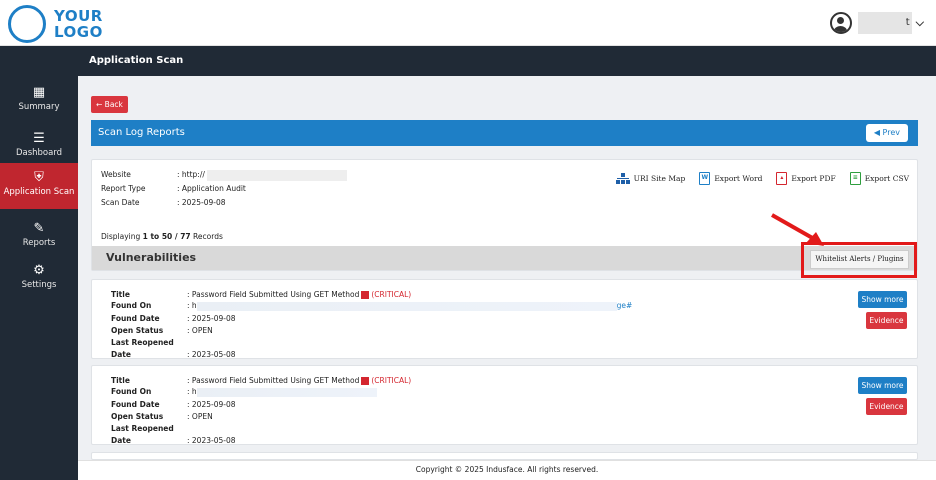 The height and width of the screenshot is (480, 936). What do you see at coordinates (39, 192) in the screenshot?
I see `sidebar-item-label: Application Scan` at bounding box center [39, 192].